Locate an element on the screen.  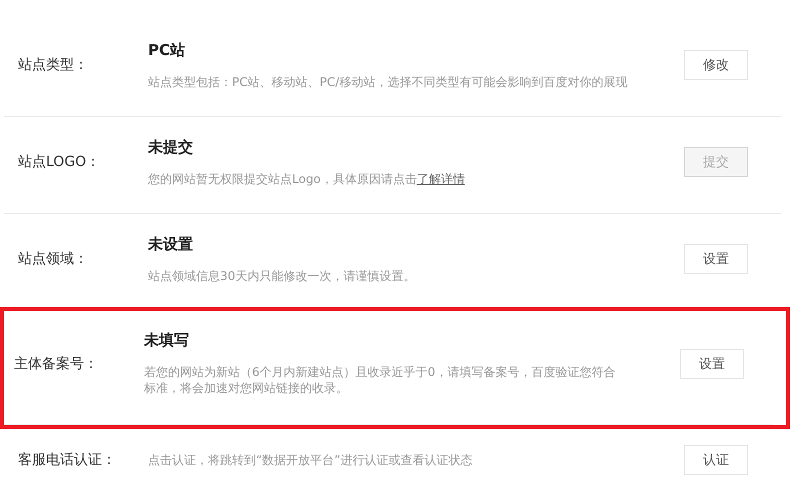
setting-label: 站点领域： is located at coordinates (53, 259).